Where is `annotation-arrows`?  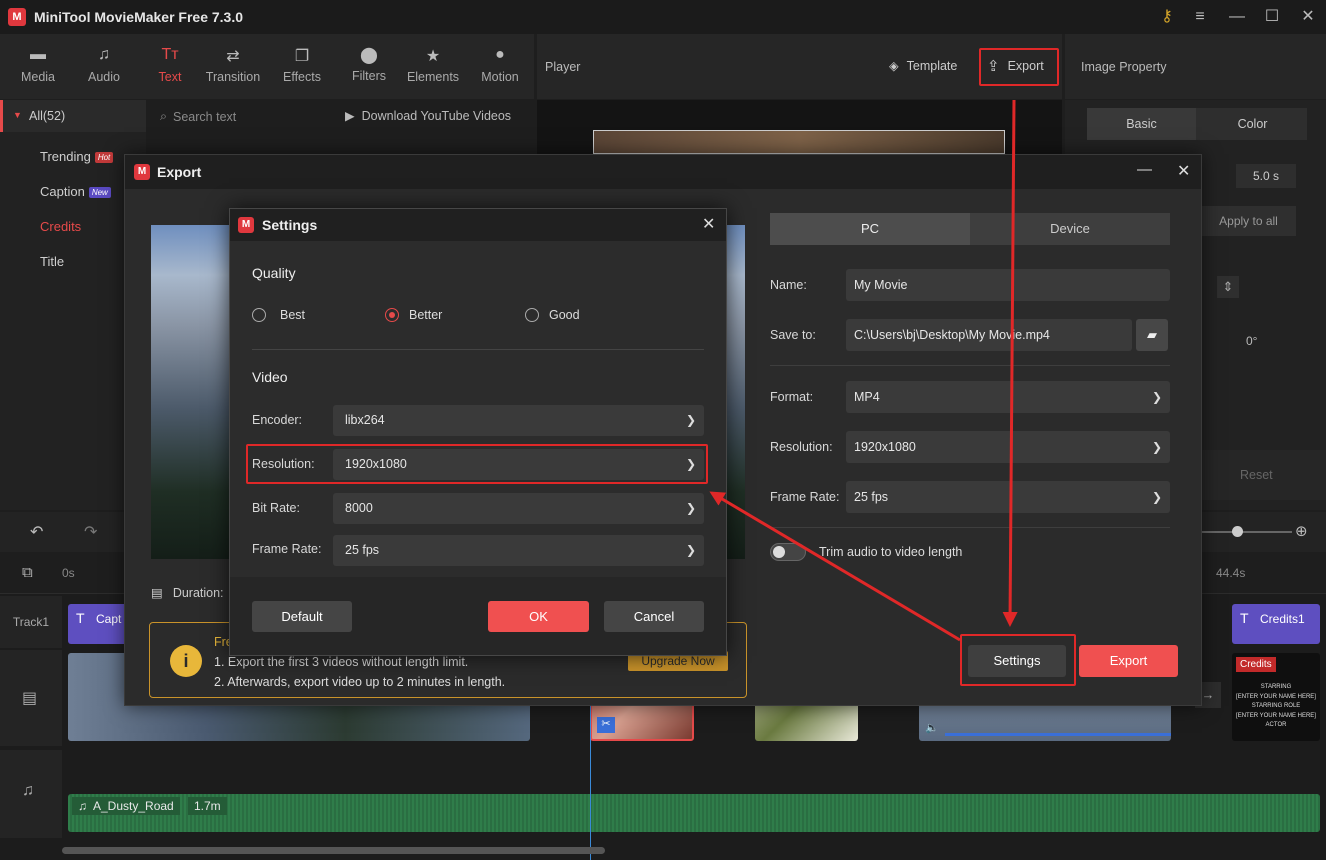
annotation-arrows is located at coordinates (863, 370).